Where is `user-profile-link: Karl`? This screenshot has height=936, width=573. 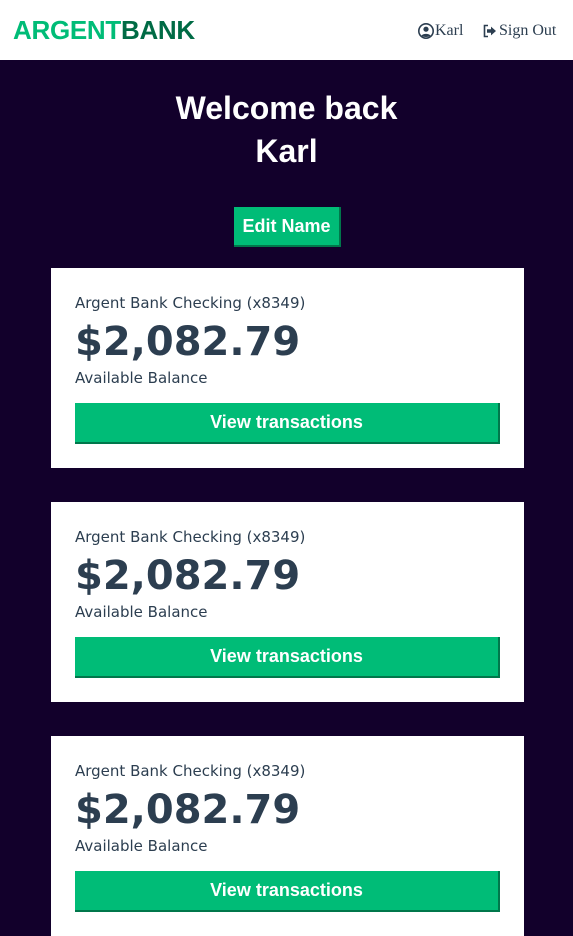
user-profile-link: Karl is located at coordinates (440, 31).